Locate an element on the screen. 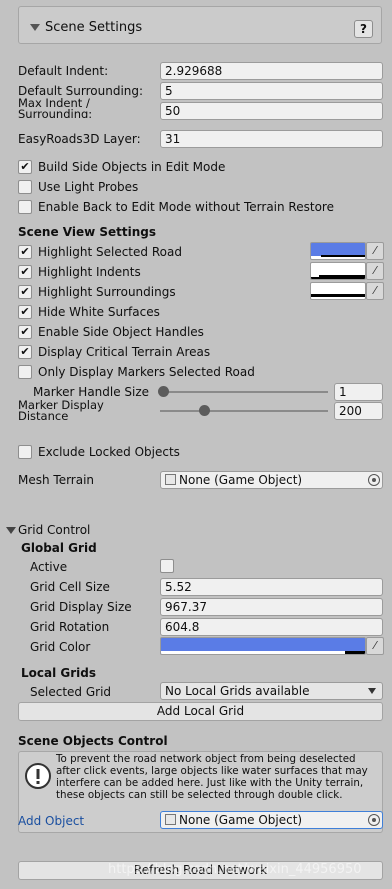 Image resolution: width=392 pixels, height=889 pixels. marker-handle-size-input: 1 is located at coordinates (358, 392).